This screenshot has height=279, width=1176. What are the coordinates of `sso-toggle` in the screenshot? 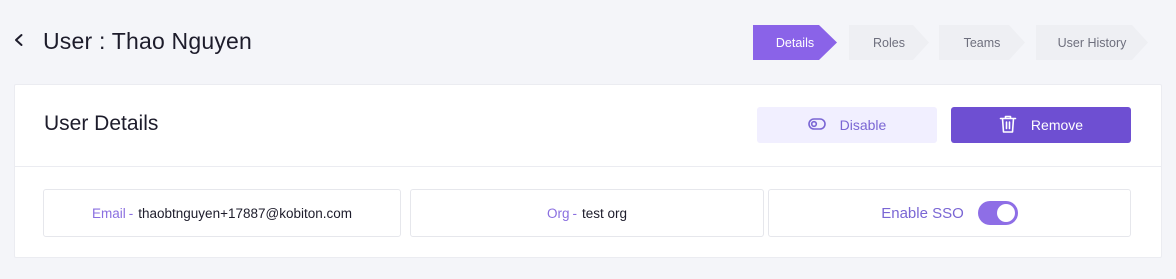 It's located at (997, 213).